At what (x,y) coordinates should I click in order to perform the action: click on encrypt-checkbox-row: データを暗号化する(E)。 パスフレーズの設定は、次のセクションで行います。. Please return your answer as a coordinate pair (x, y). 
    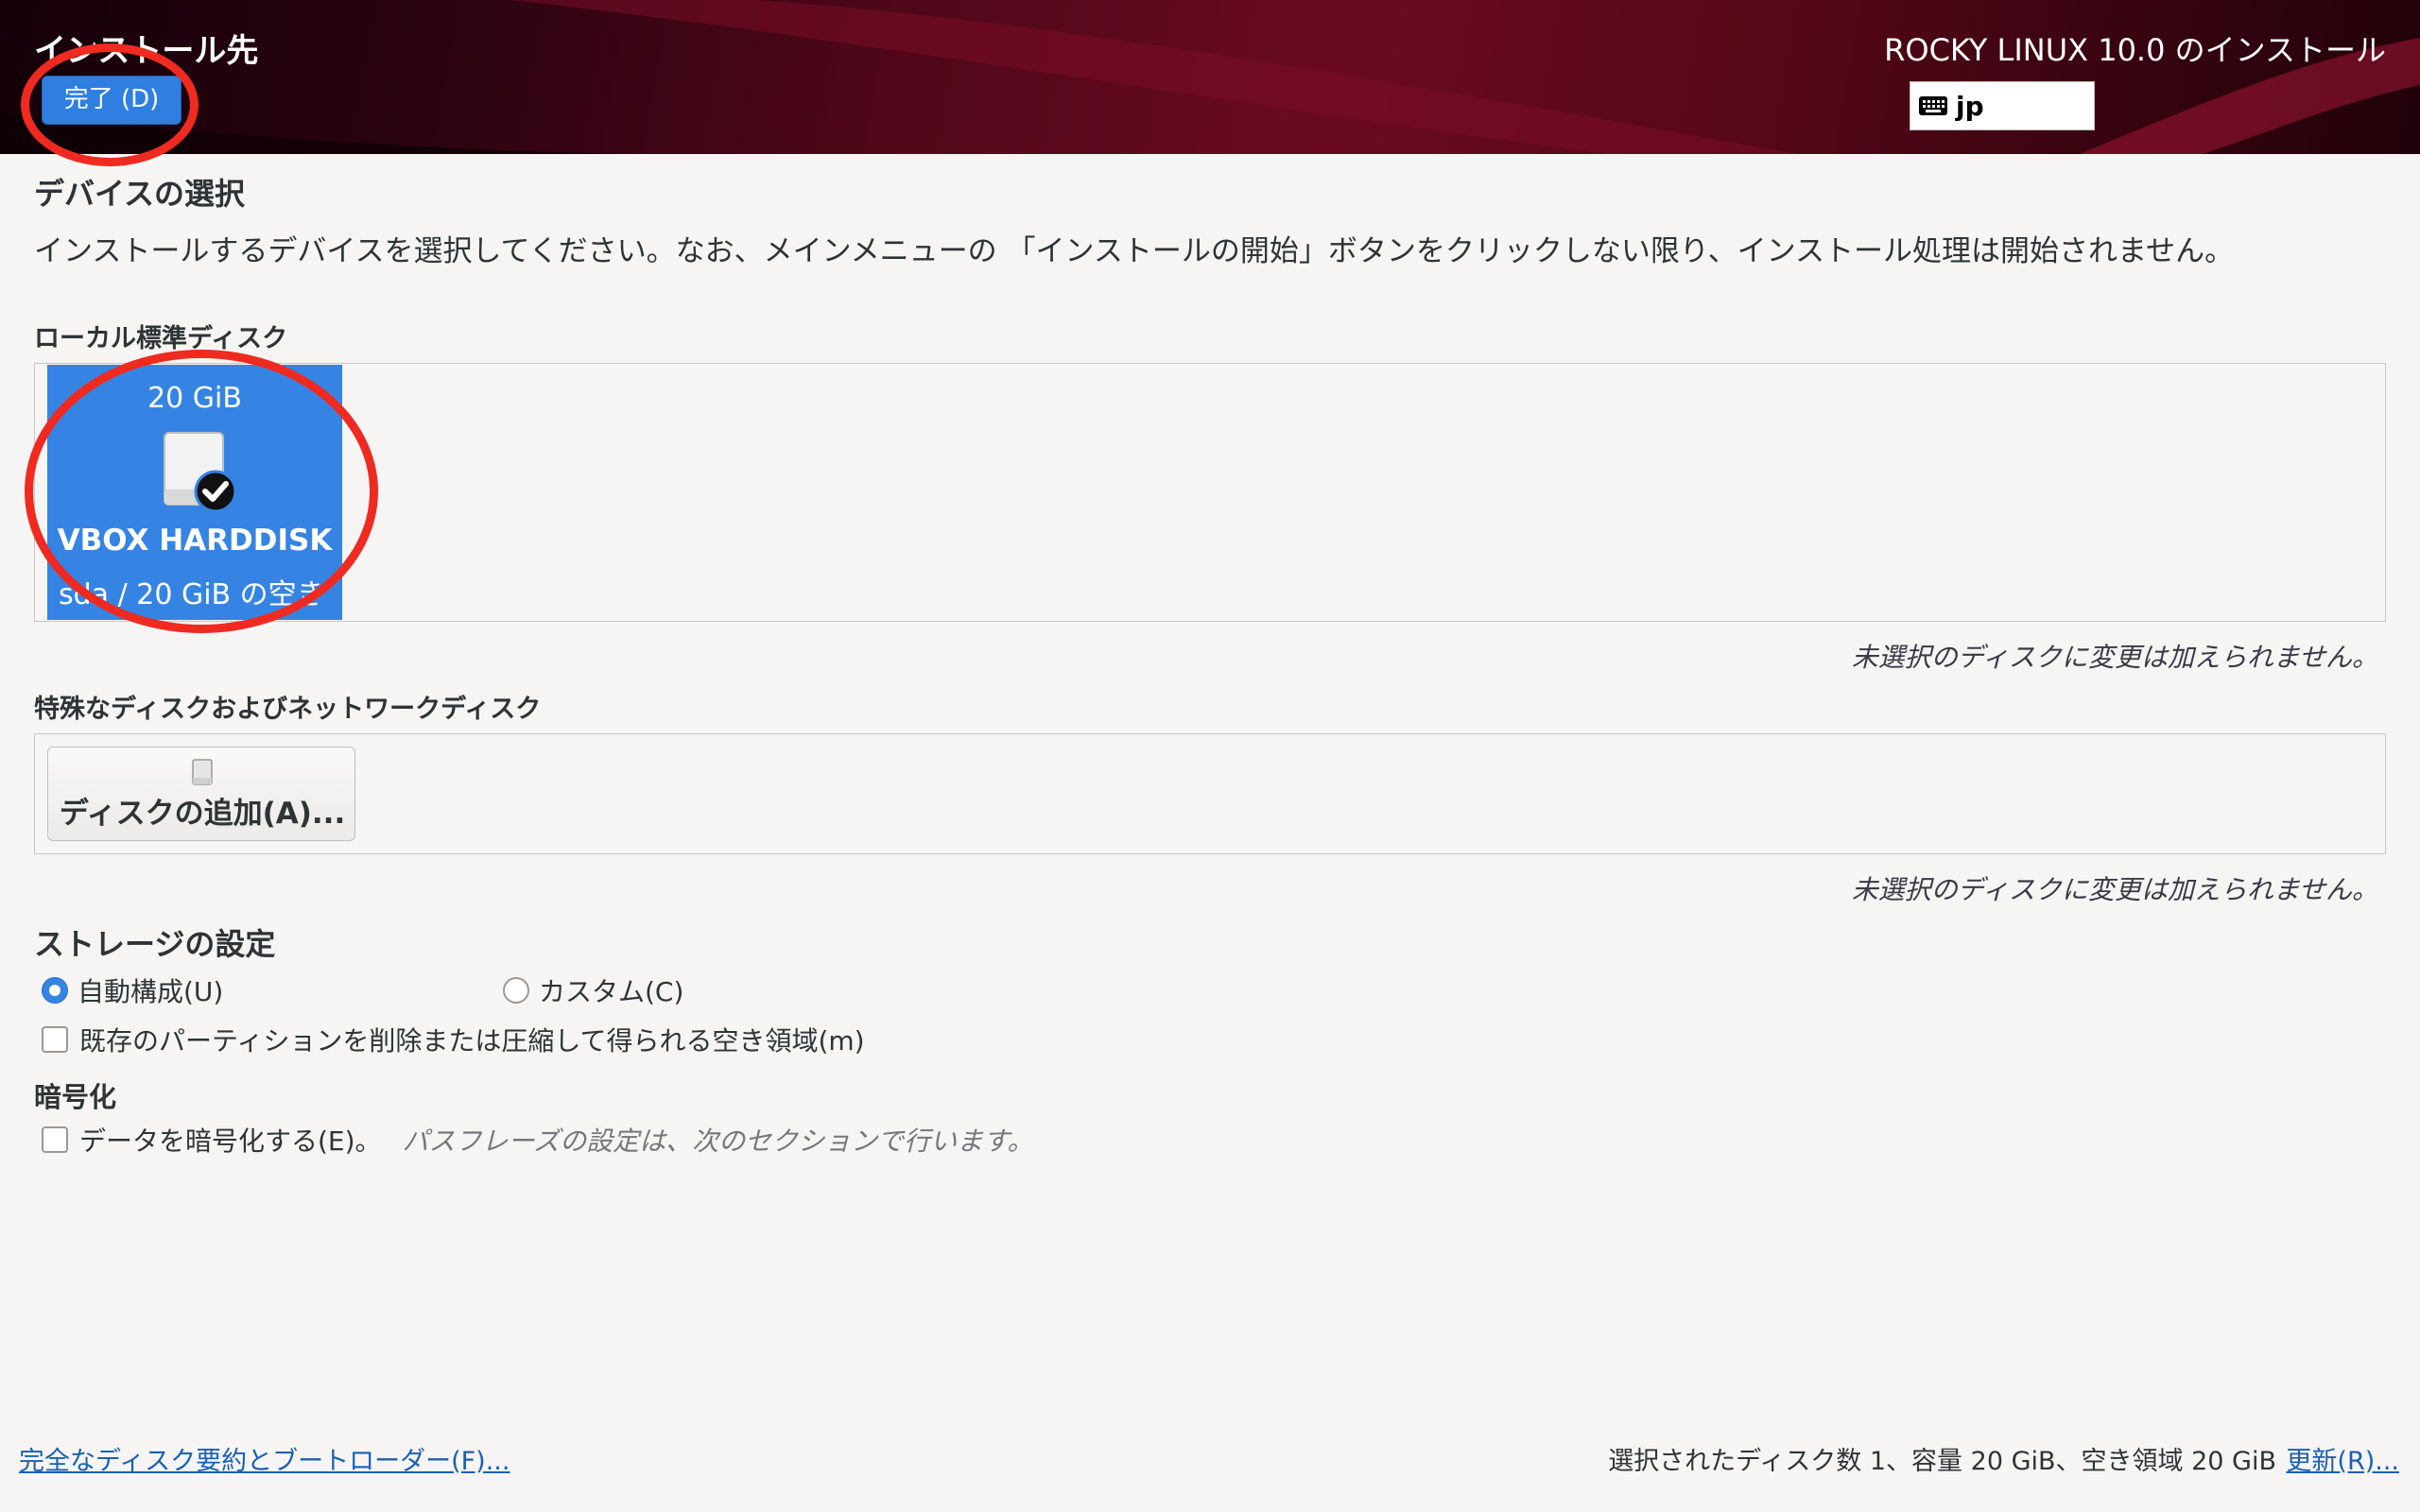
    Looking at the image, I should click on (537, 1140).